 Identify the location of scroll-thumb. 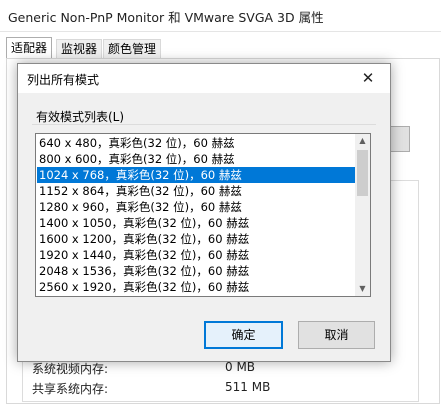
(362, 173).